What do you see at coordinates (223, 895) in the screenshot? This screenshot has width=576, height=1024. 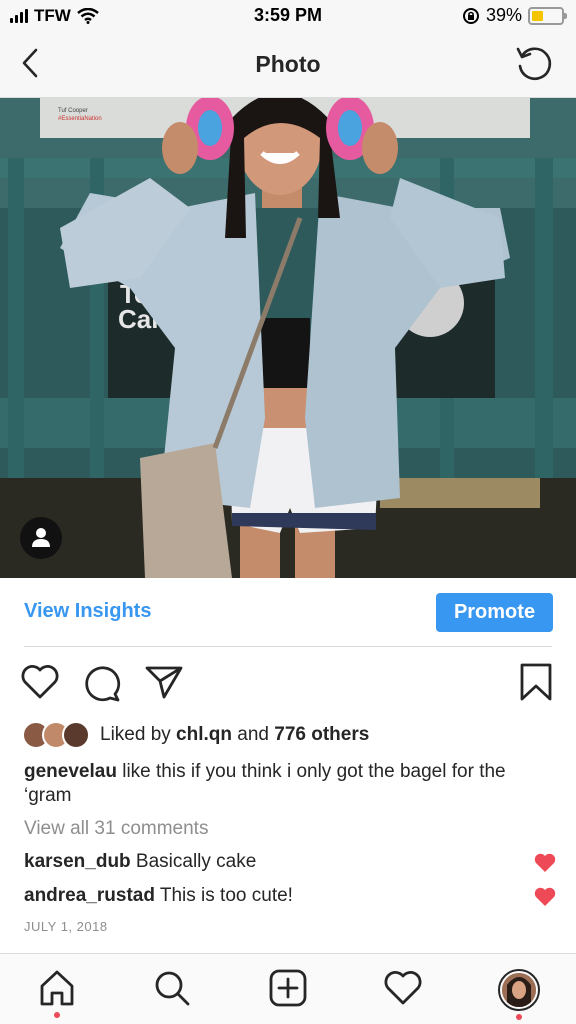 I see `comment-text: This is too cute!` at bounding box center [223, 895].